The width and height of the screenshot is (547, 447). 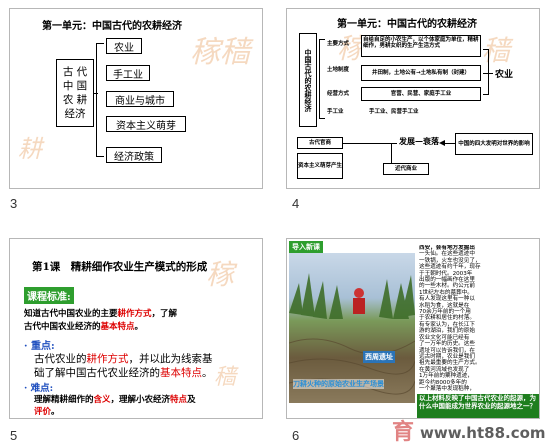 I want to click on standard-line2: 古代中国农业经济的基本特点。, so click(x=83, y=326).